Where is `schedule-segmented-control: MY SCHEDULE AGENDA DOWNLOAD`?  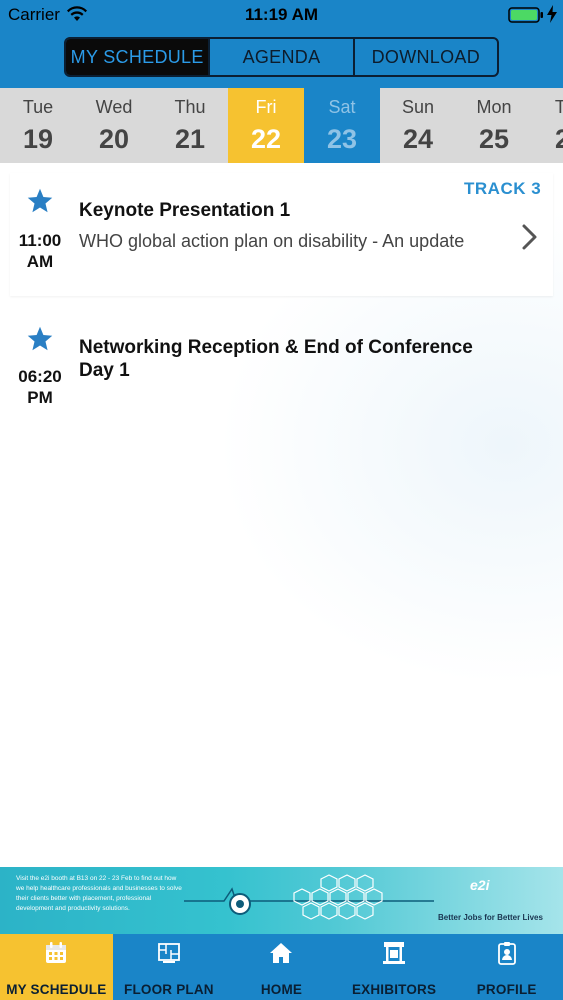
schedule-segmented-control: MY SCHEDULE AGENDA DOWNLOAD is located at coordinates (281, 57).